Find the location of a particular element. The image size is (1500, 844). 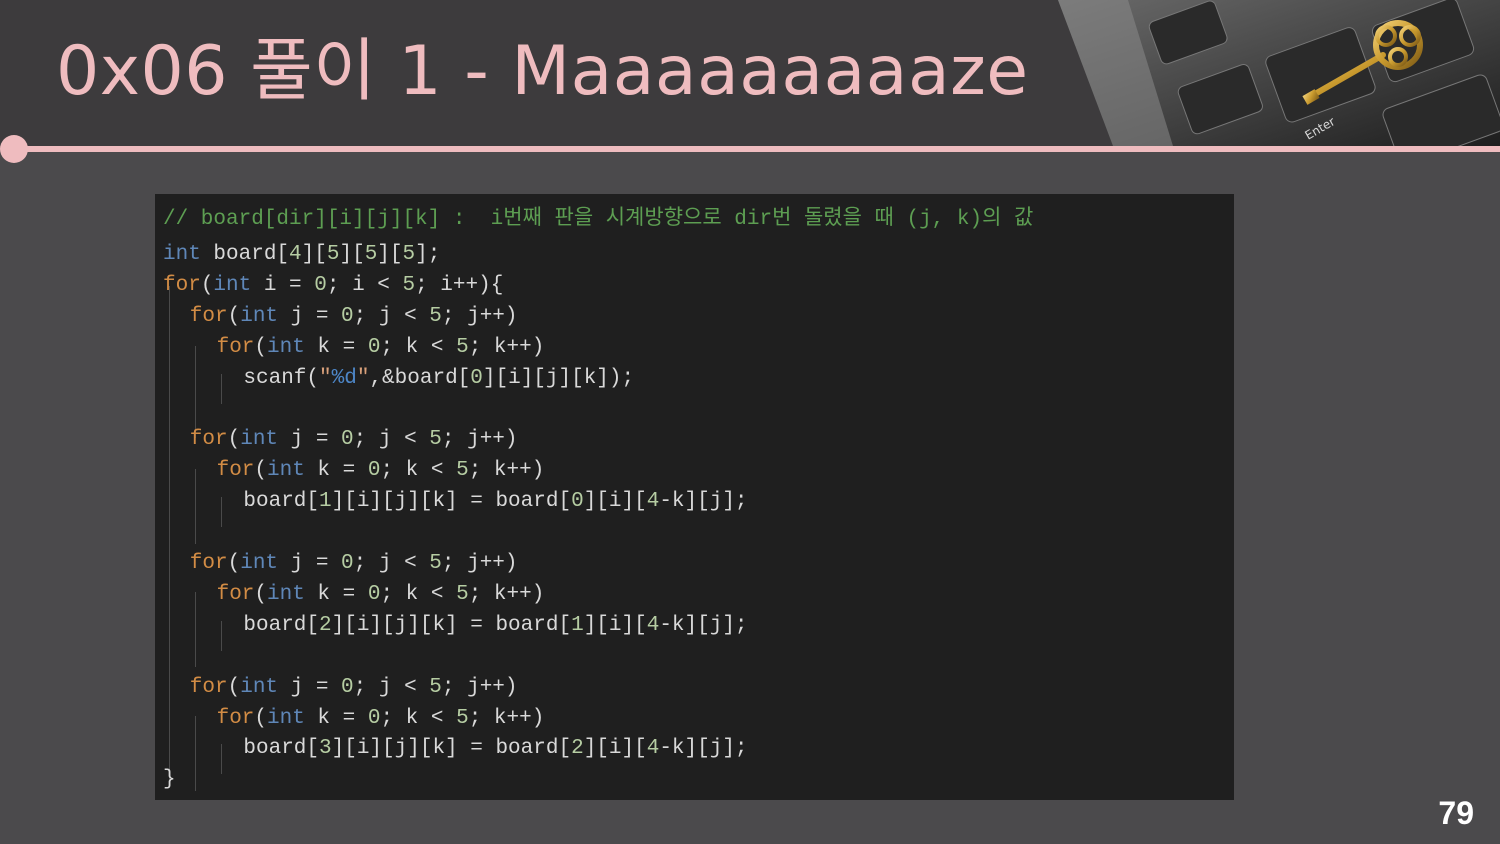

slide-title: 0x06 풀이 1 - Maaaaaaaaaze is located at coordinates (542, 71).